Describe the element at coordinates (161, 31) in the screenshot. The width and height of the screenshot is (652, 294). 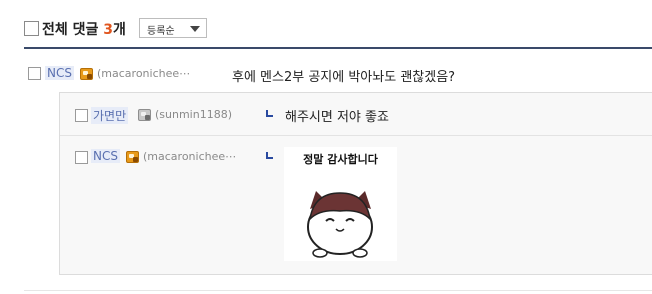
I see `sort-order-value: 등록순` at that location.